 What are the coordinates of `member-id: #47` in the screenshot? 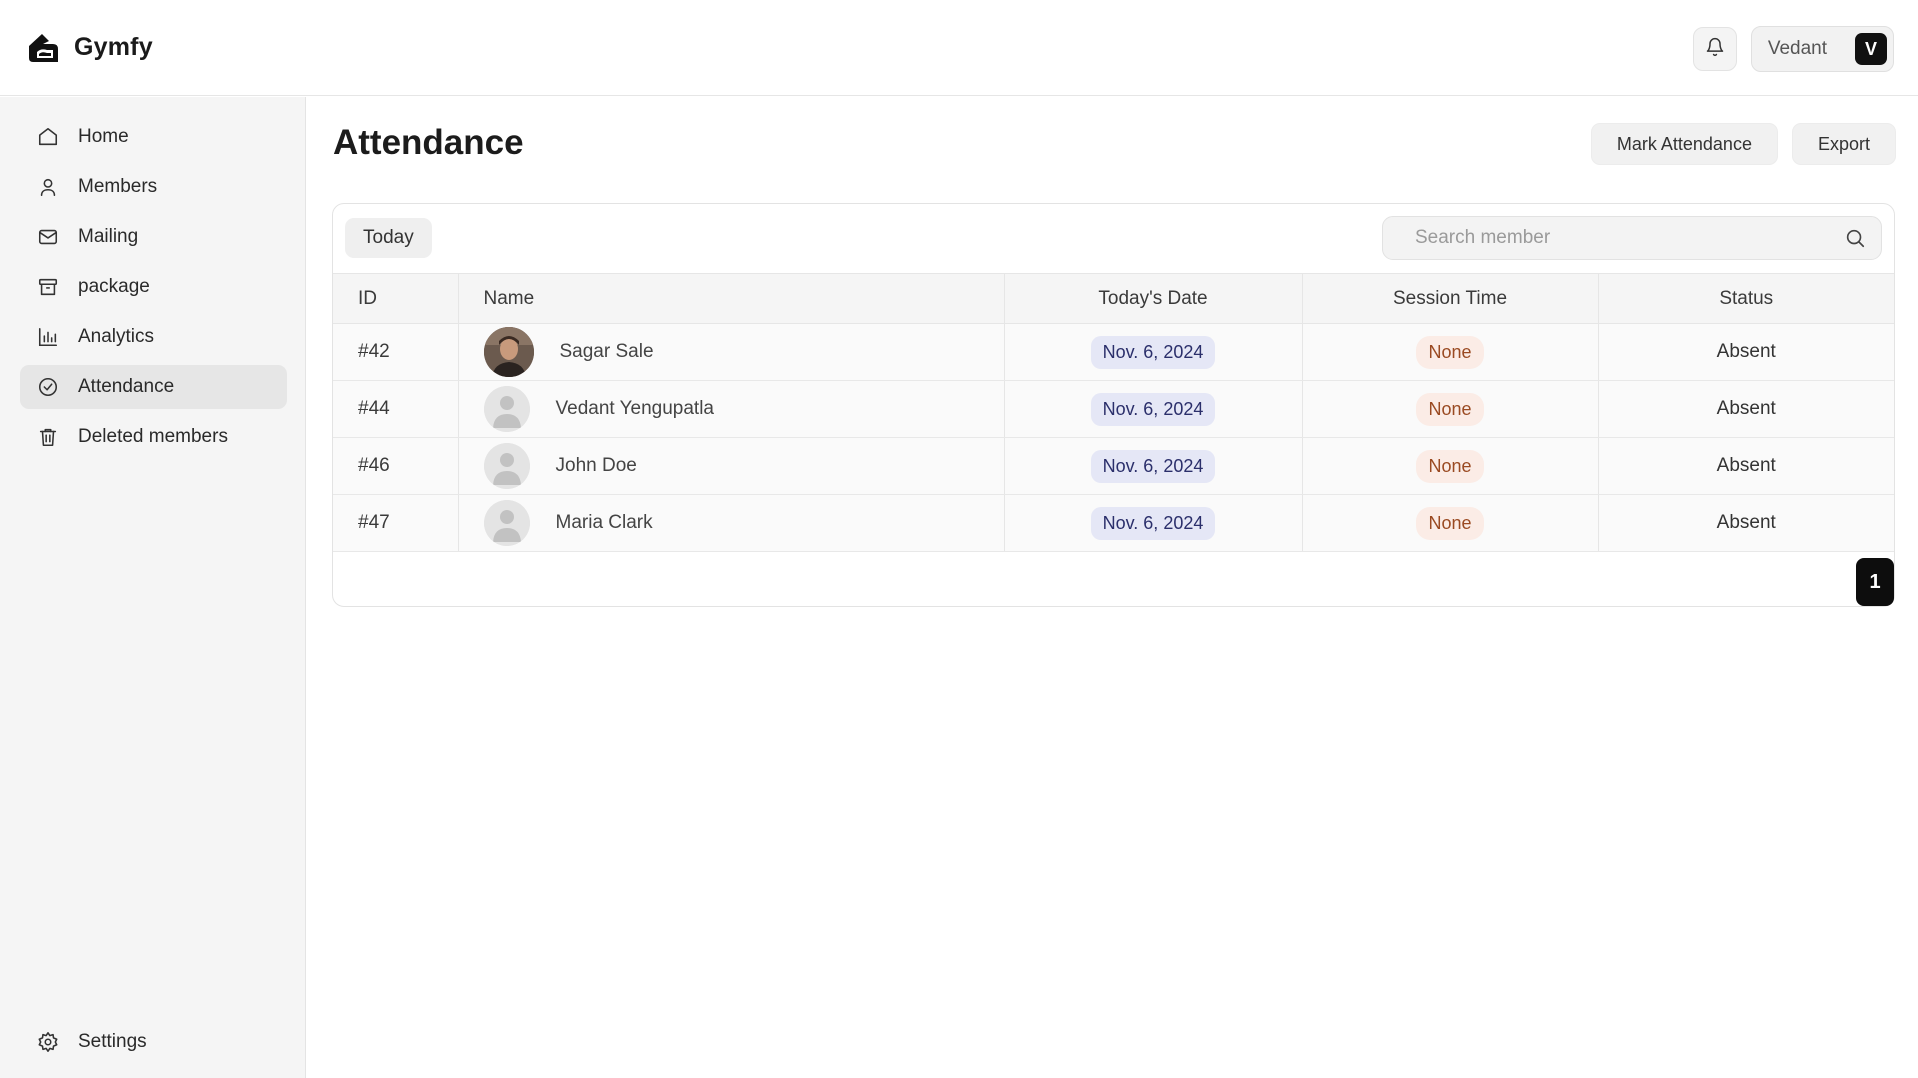 It's located at (395, 523).